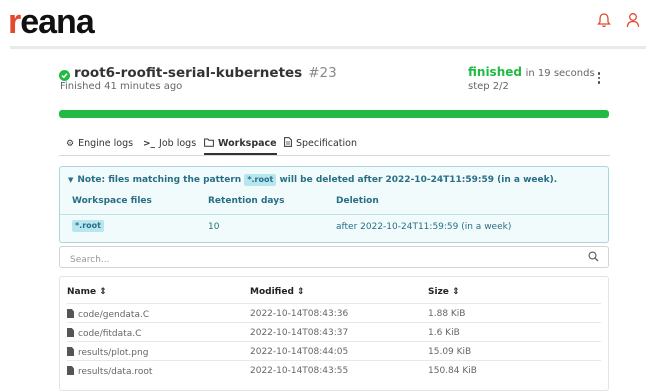 The image size is (646, 391). Describe the element at coordinates (104, 333) in the screenshot. I see `file-name-cell: code/fitdata.C` at that location.